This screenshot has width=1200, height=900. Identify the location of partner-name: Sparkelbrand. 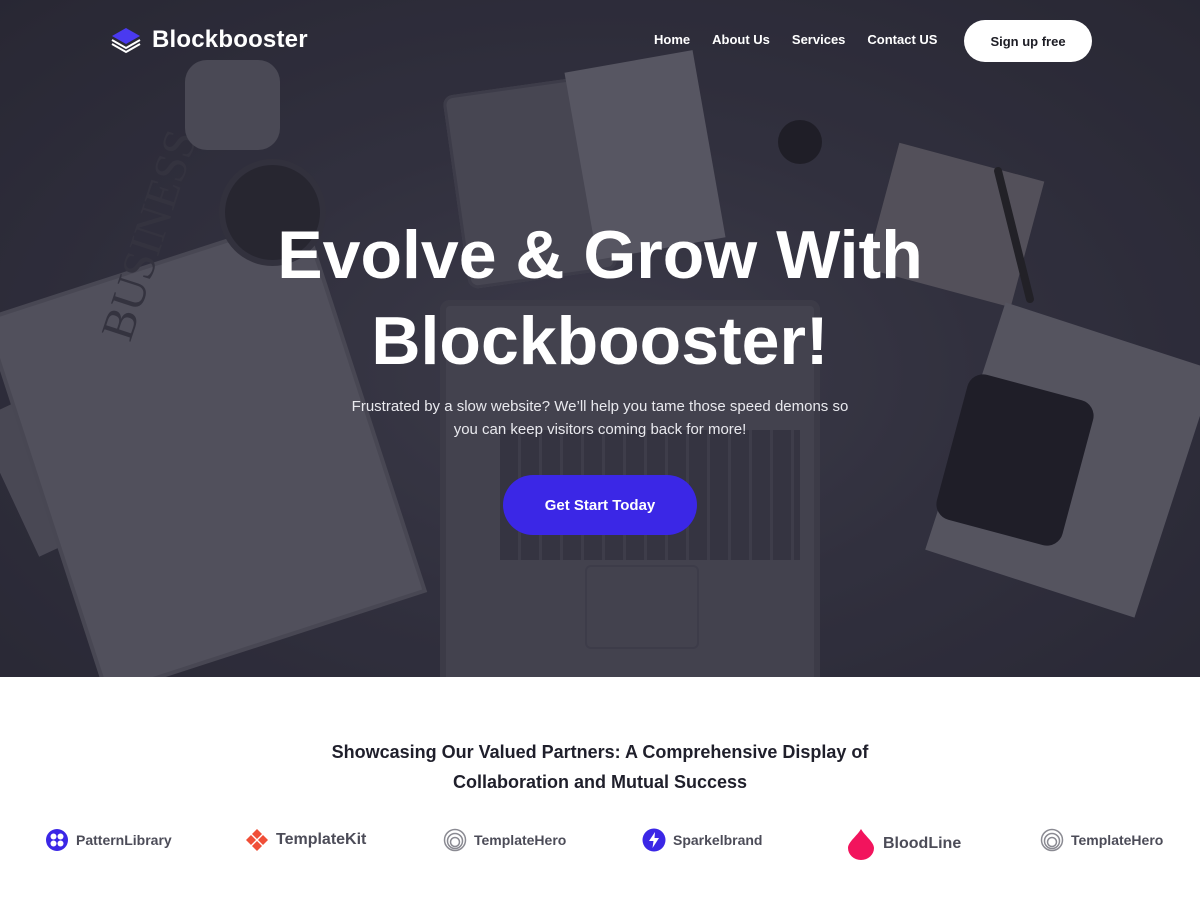
(718, 840).